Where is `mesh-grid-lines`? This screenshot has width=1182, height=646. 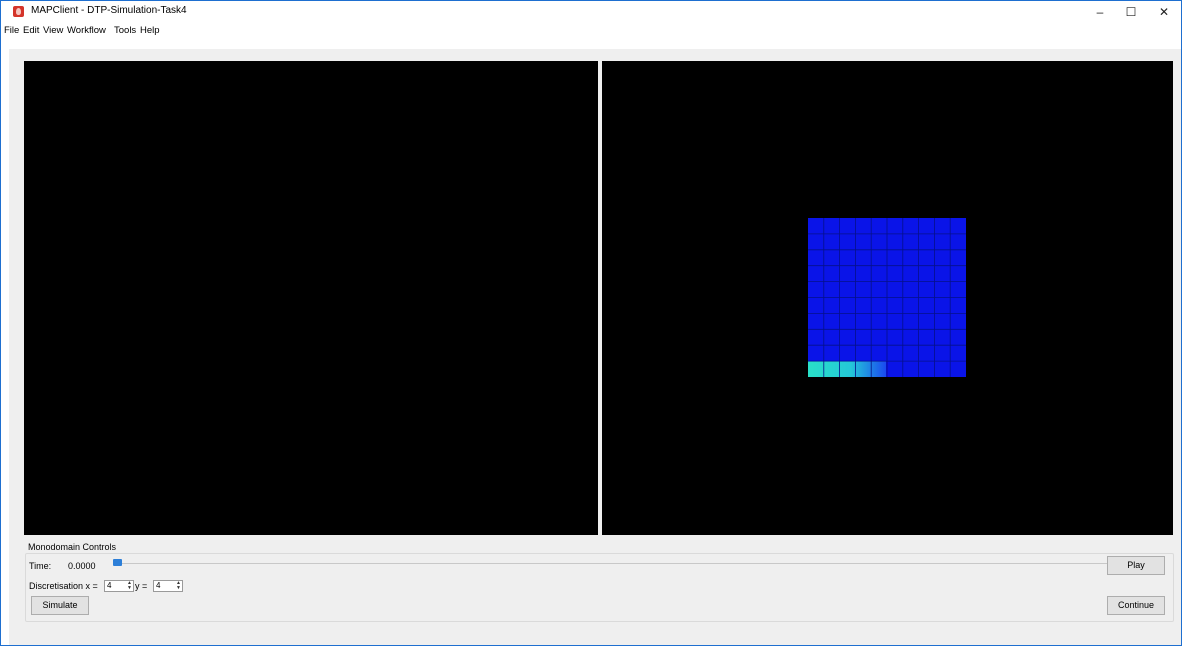
mesh-grid-lines is located at coordinates (887, 297).